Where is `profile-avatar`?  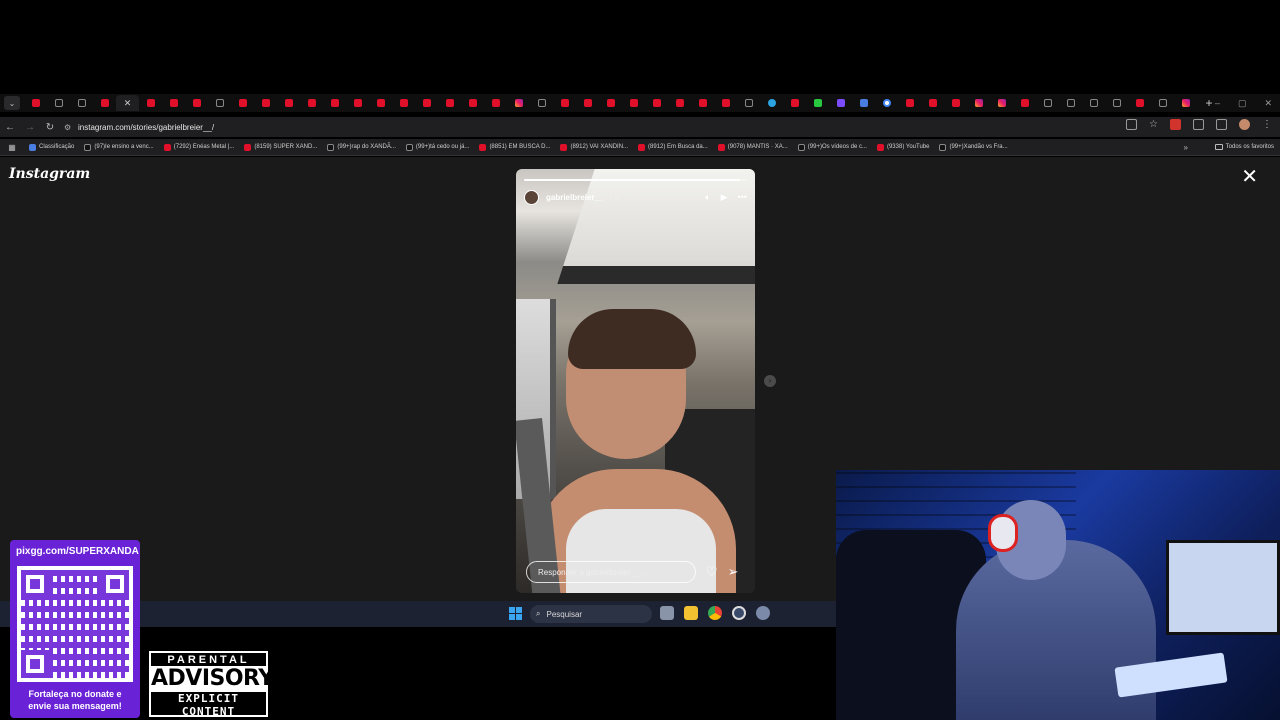
profile-avatar is located at coordinates (1244, 124).